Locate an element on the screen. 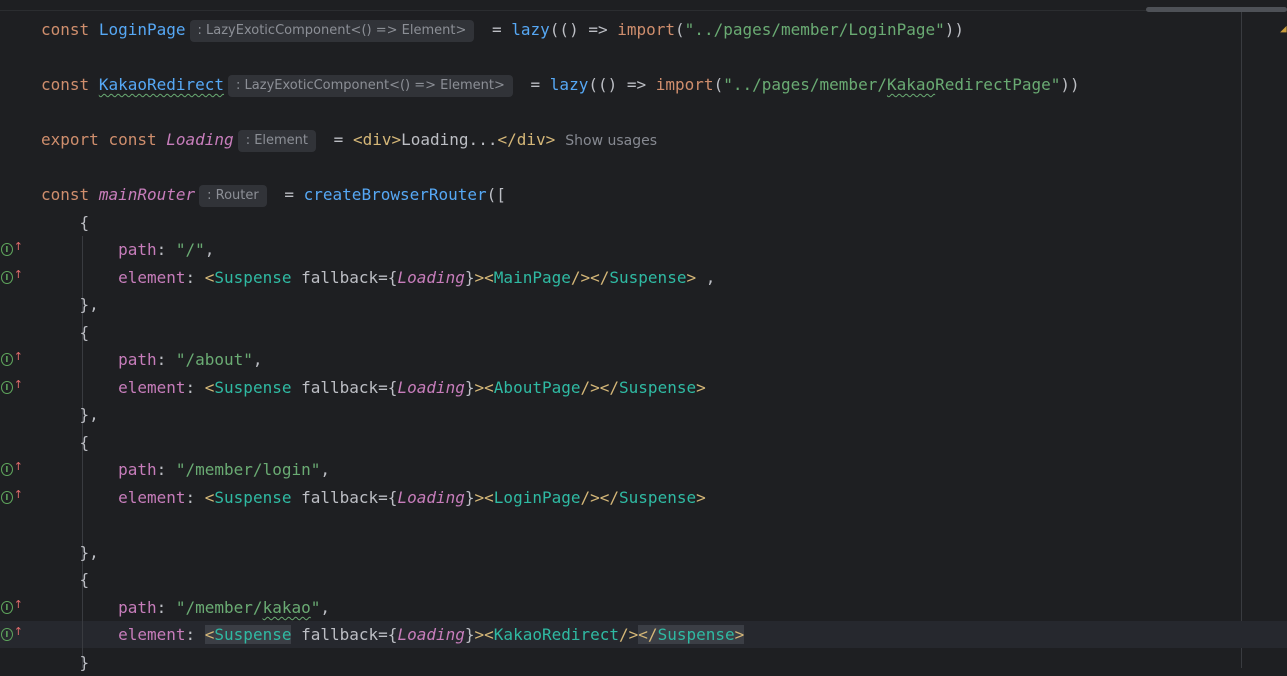  route-path-string-end: " is located at coordinates (316, 607).